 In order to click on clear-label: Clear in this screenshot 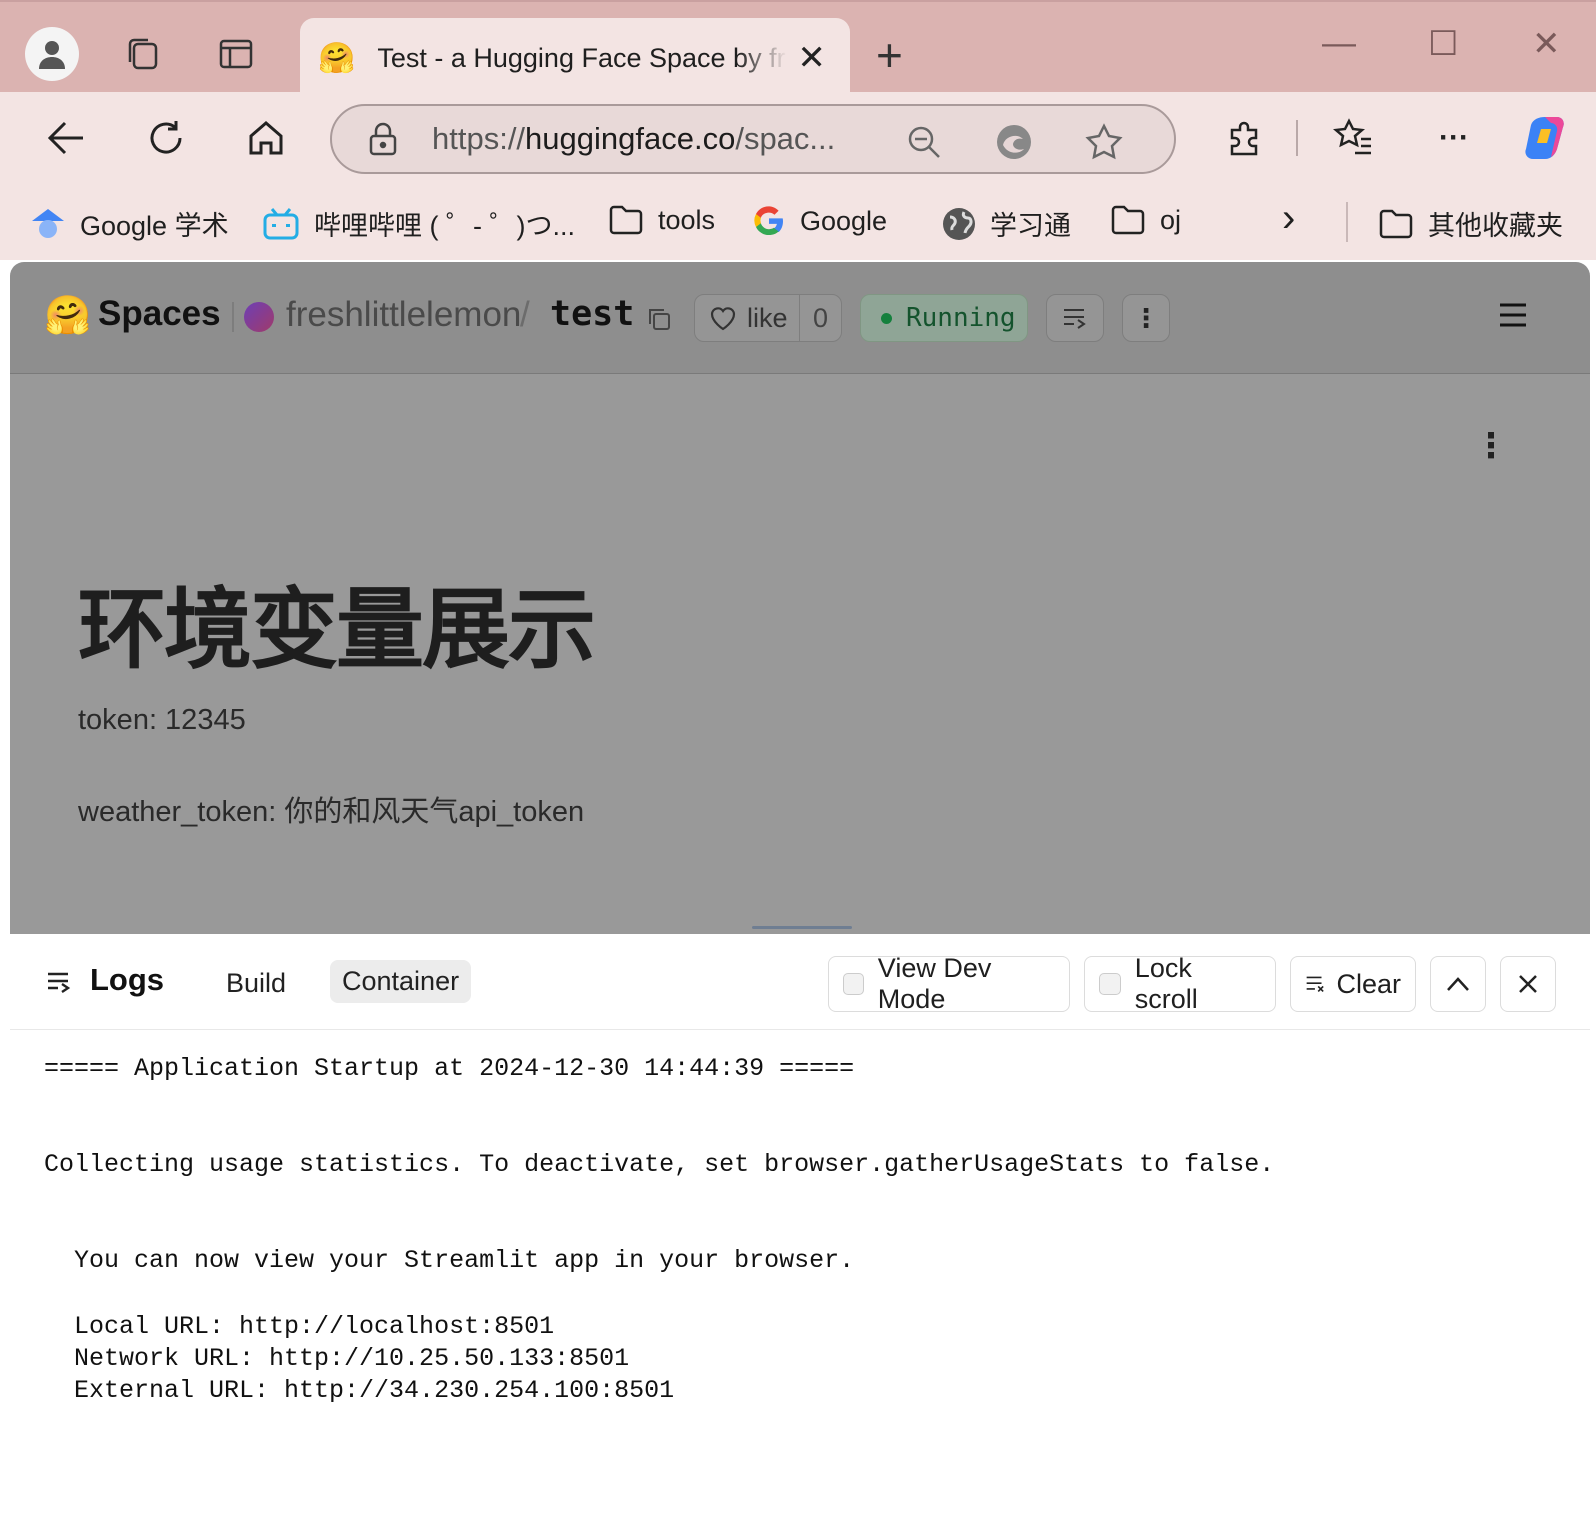, I will do `click(1368, 983)`.